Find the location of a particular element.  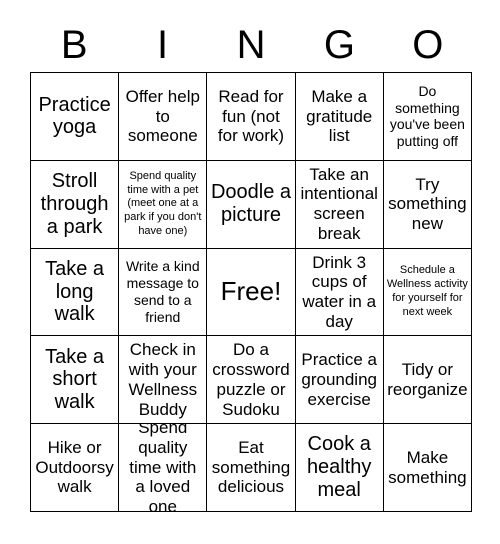

bingo-cell-label: Offer help to someone is located at coordinates (162, 116).